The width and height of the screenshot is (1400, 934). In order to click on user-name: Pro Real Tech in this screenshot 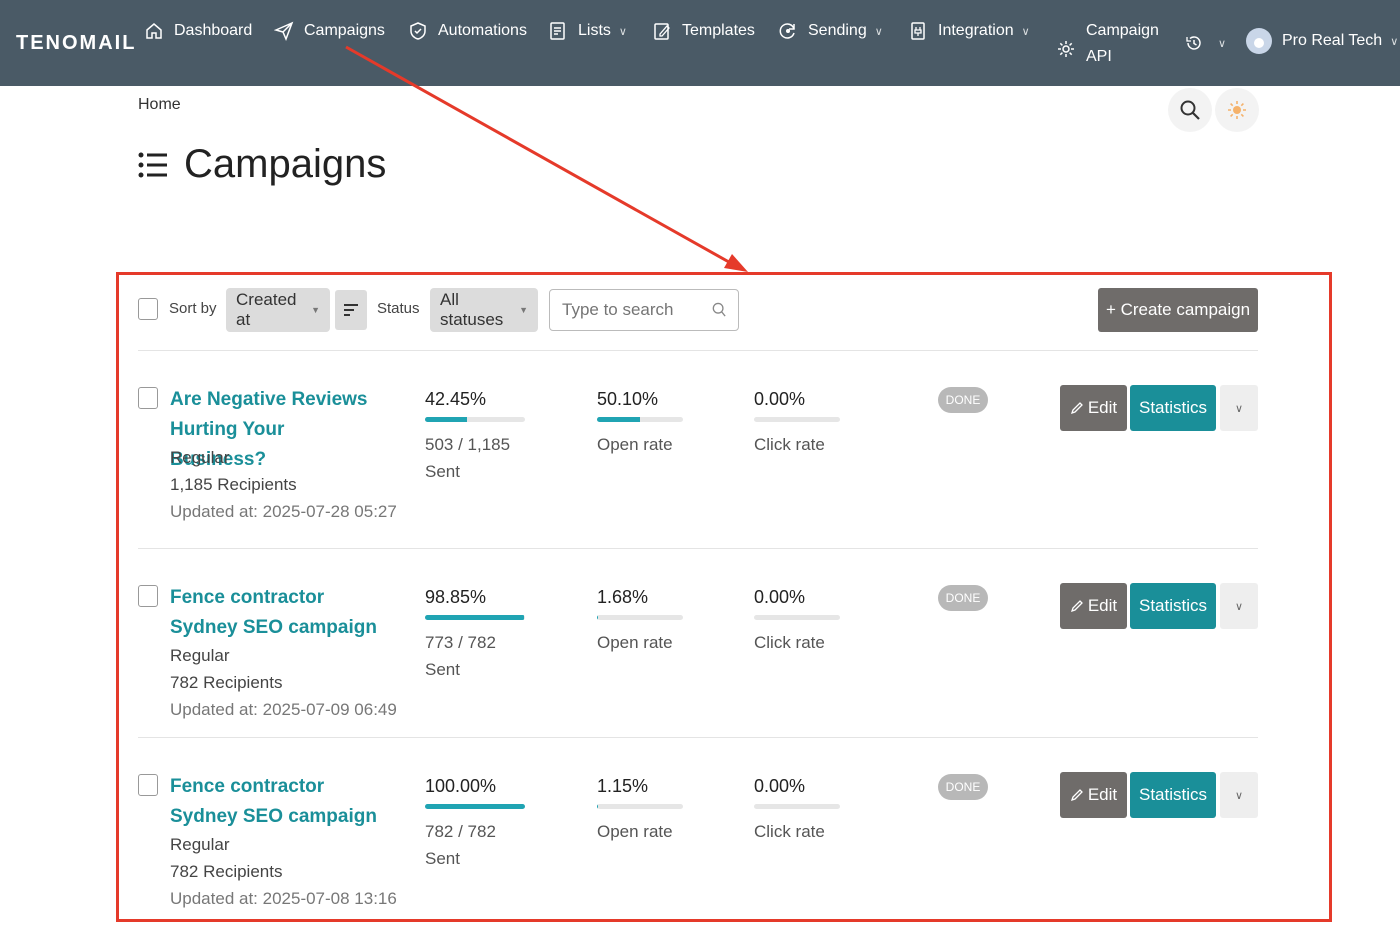, I will do `click(1332, 40)`.